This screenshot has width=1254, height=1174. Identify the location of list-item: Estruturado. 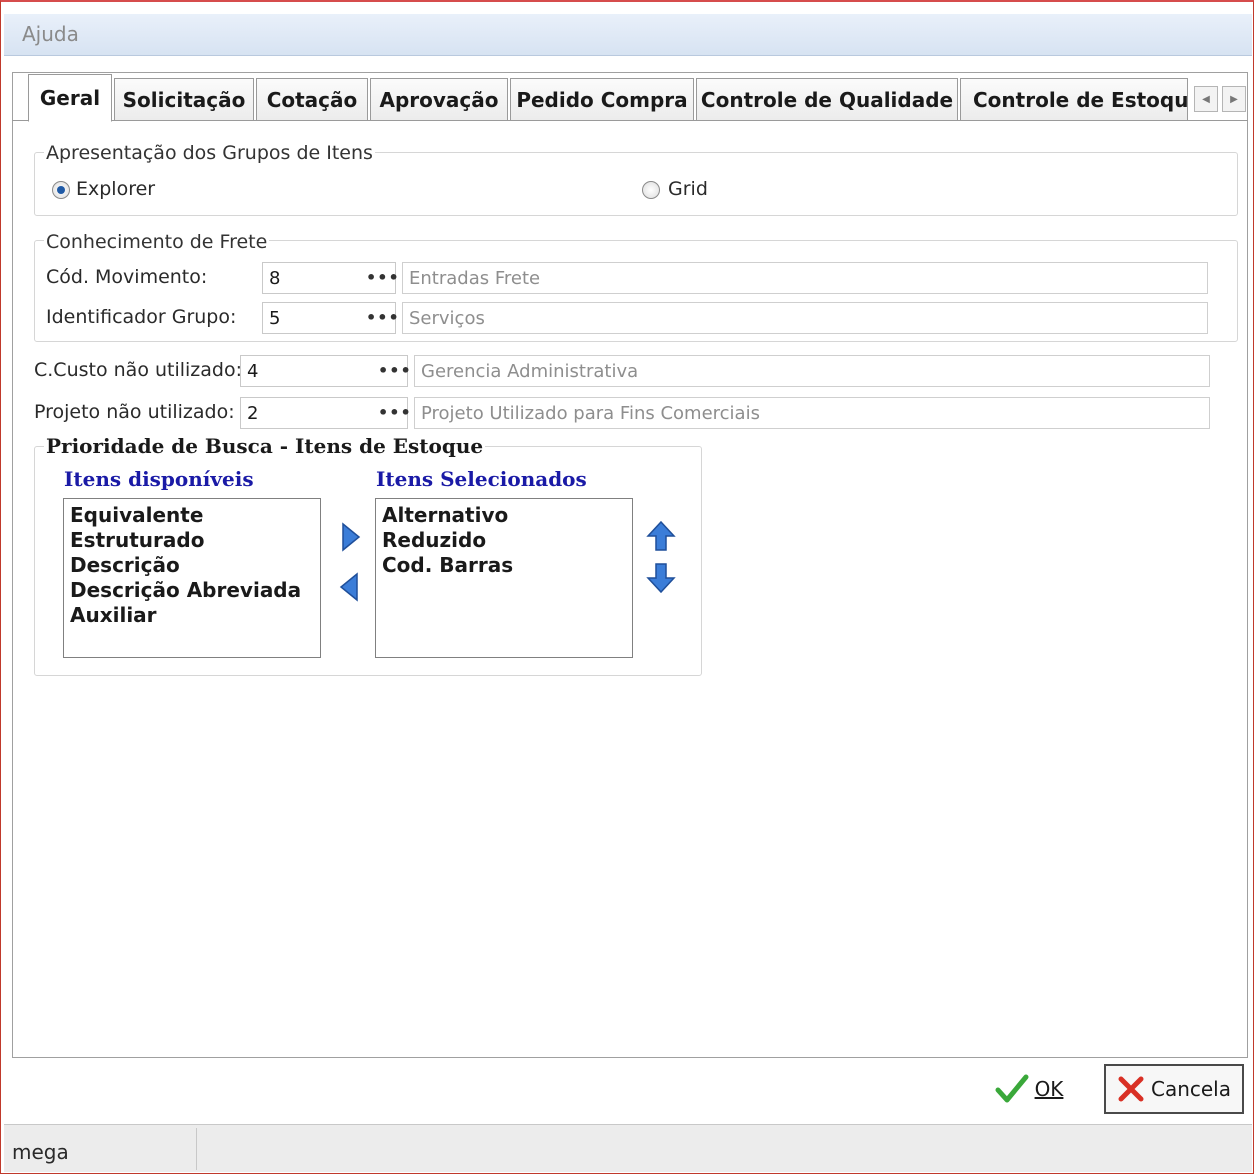
(192, 540).